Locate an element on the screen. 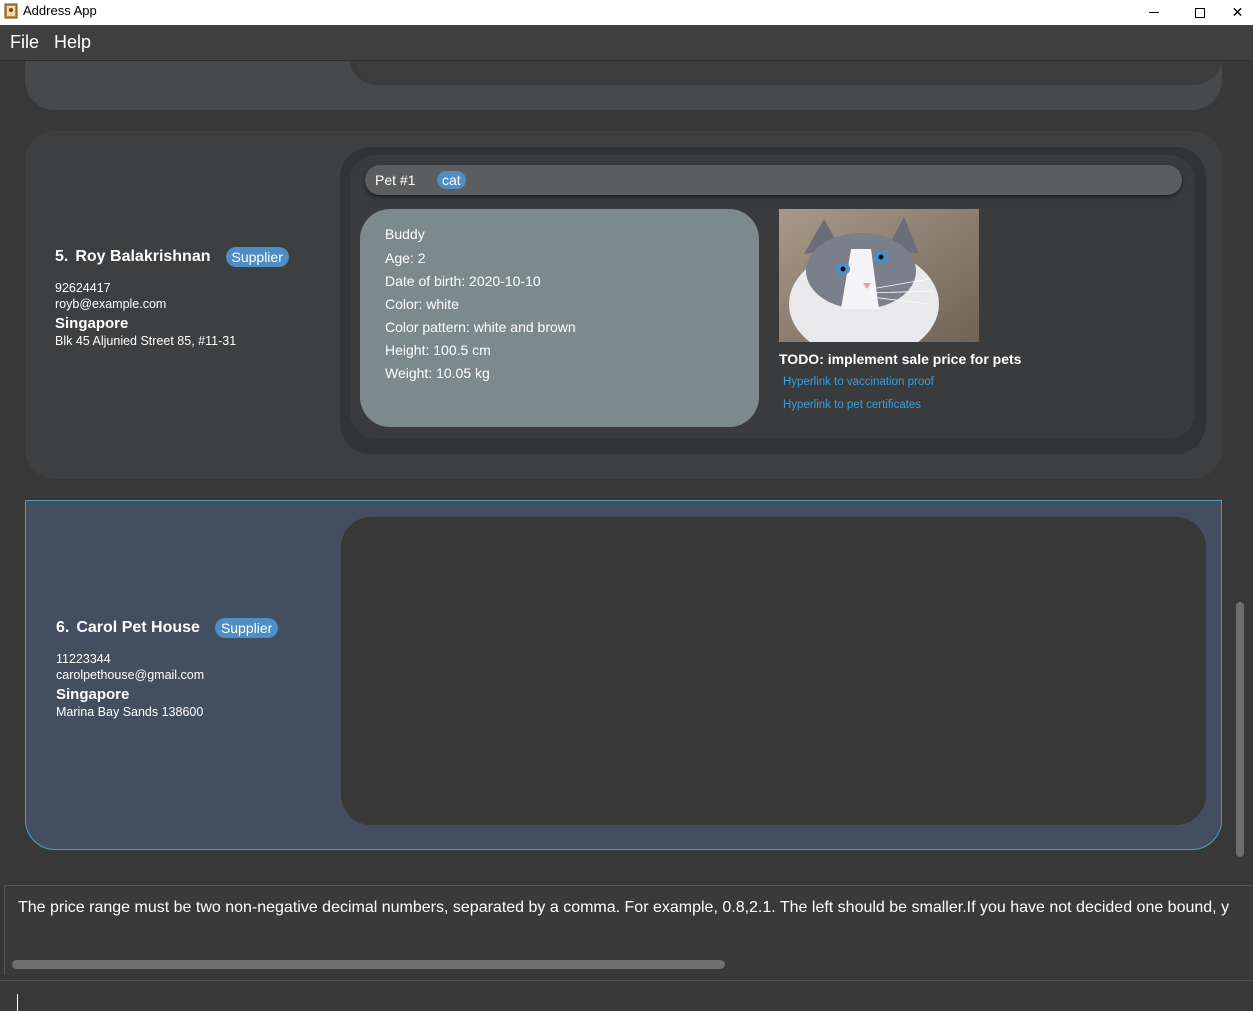 The image size is (1253, 1011). person-phone: 11223344 is located at coordinates (83, 659).